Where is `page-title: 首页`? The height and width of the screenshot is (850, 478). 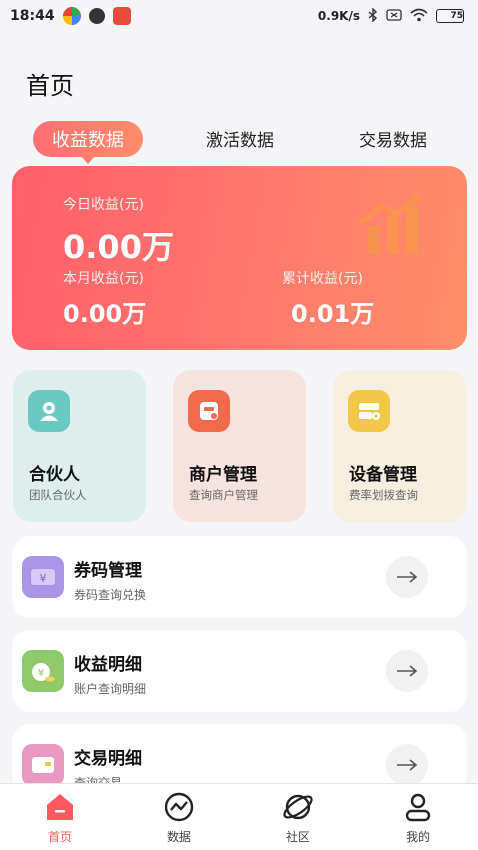 page-title: 首页 is located at coordinates (50, 86).